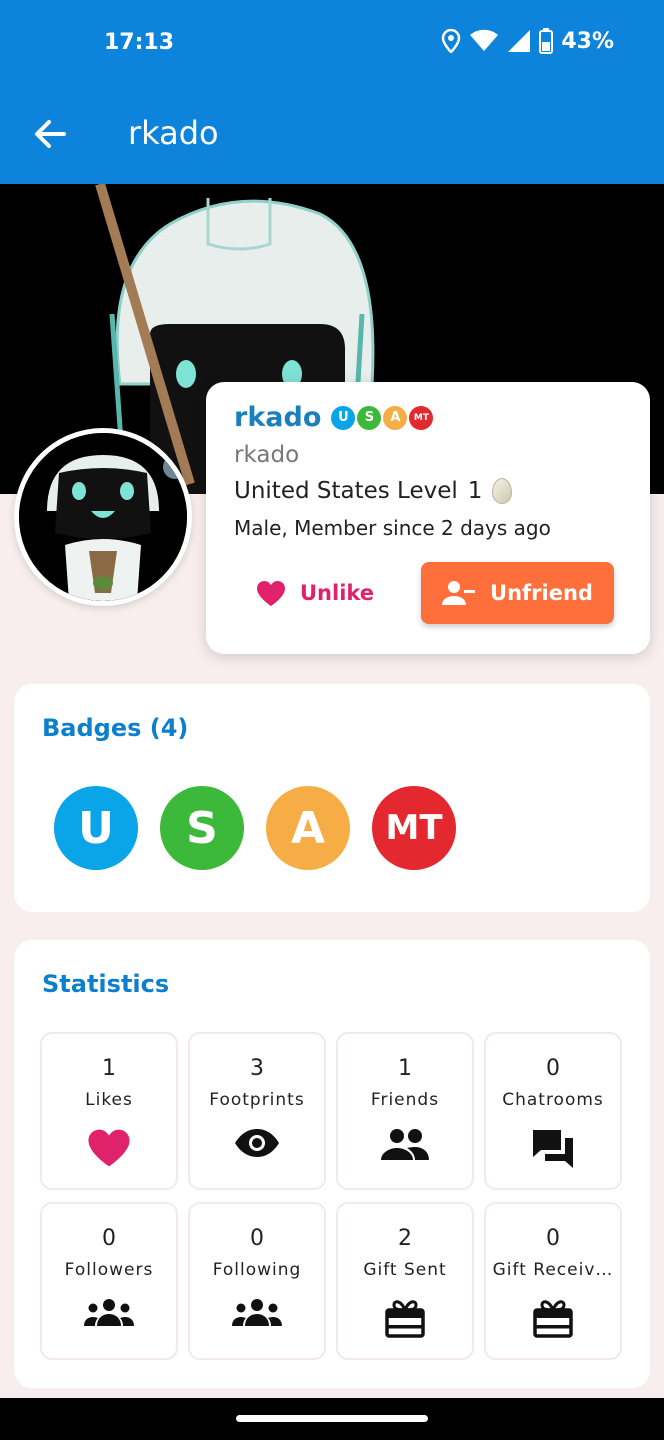  I want to click on profile-level: United States Level 1, so click(373, 491).